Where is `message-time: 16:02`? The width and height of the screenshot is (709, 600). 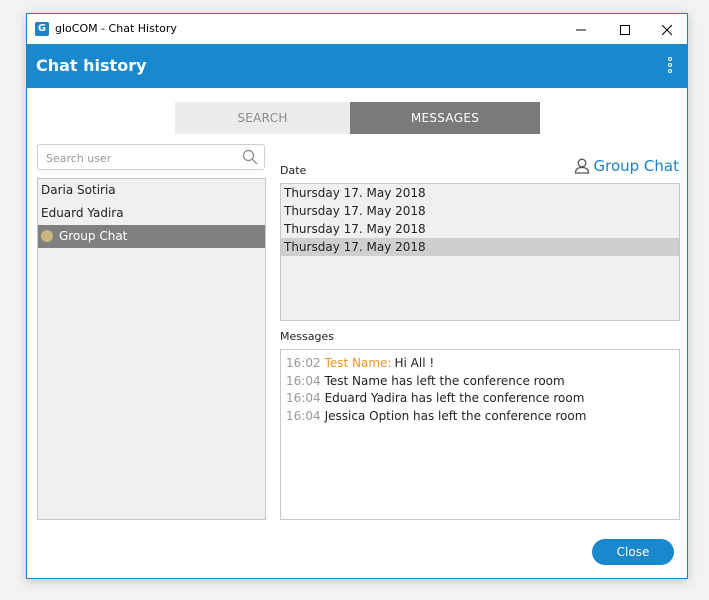
message-time: 16:02 is located at coordinates (303, 363).